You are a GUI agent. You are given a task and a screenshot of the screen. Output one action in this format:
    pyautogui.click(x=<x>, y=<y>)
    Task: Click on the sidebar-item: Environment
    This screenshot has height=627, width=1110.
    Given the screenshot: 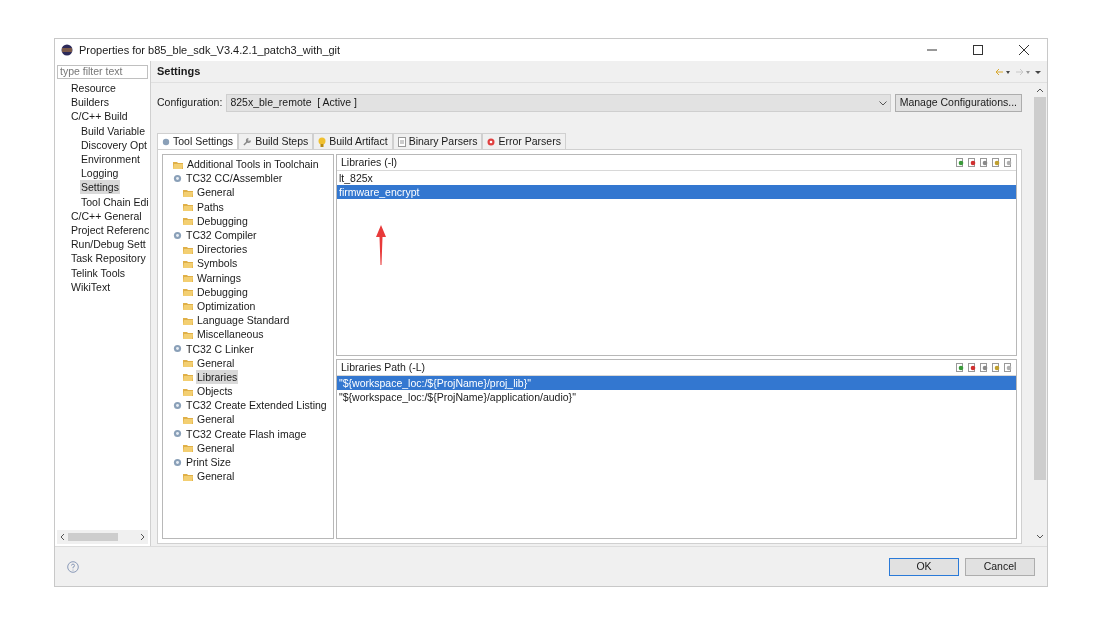 What is the action you would take?
    pyautogui.click(x=110, y=159)
    